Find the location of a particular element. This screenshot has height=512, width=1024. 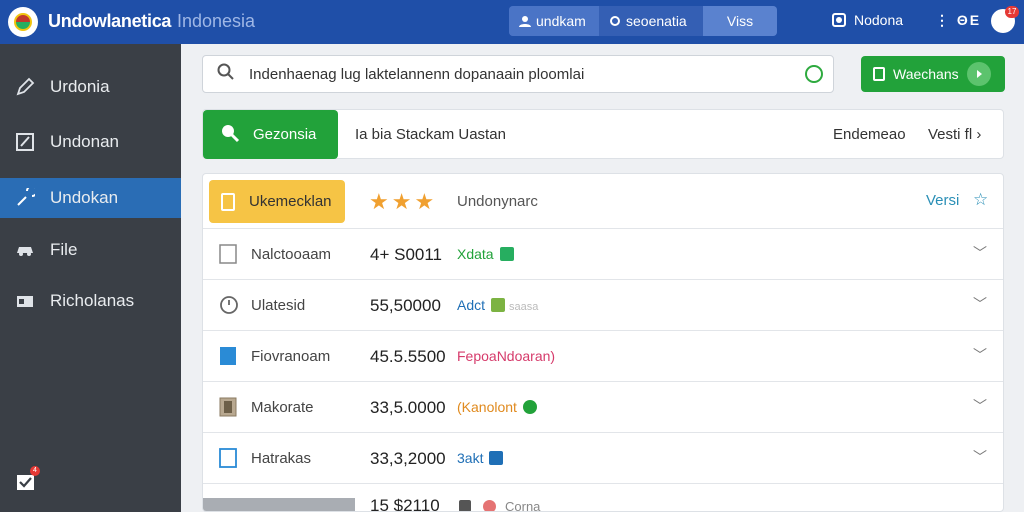

book-icon is located at coordinates (228, 407).